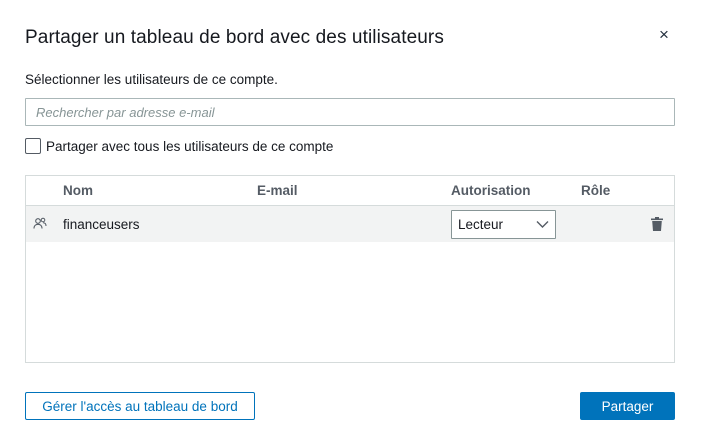  Describe the element at coordinates (33, 146) in the screenshot. I see `share-all-checkbox` at that location.